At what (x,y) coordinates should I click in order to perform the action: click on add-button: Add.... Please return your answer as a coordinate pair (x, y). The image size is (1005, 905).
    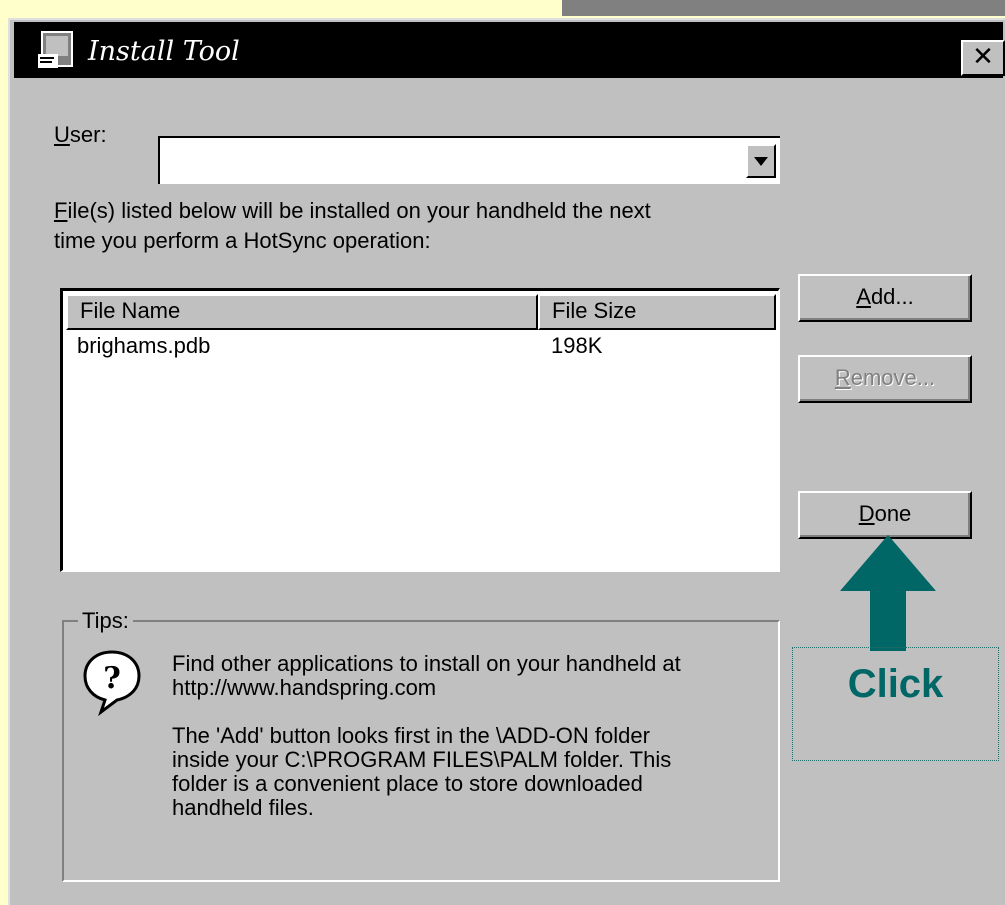
    Looking at the image, I should click on (885, 298).